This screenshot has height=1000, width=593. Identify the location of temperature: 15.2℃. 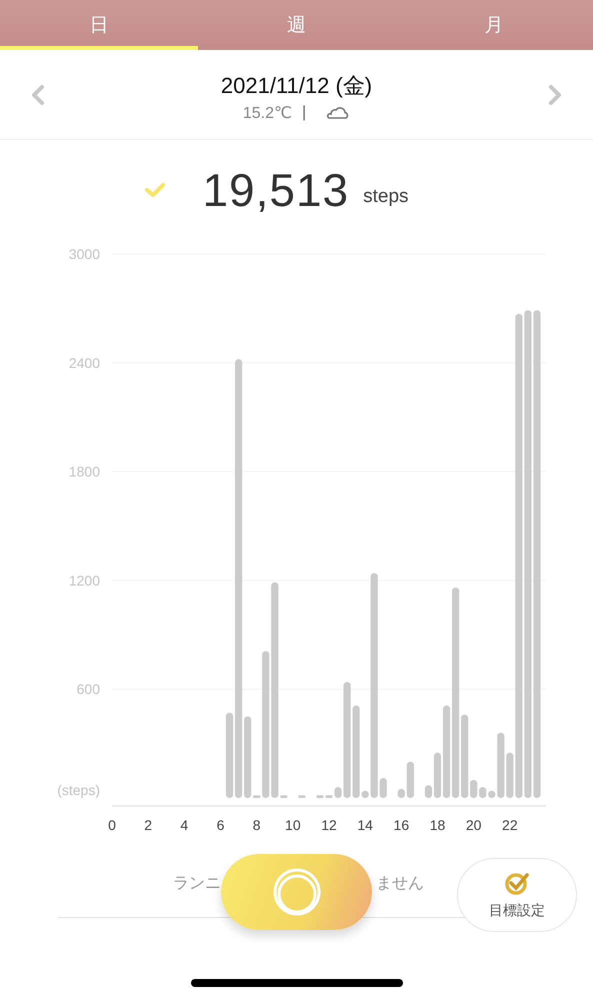
(267, 113).